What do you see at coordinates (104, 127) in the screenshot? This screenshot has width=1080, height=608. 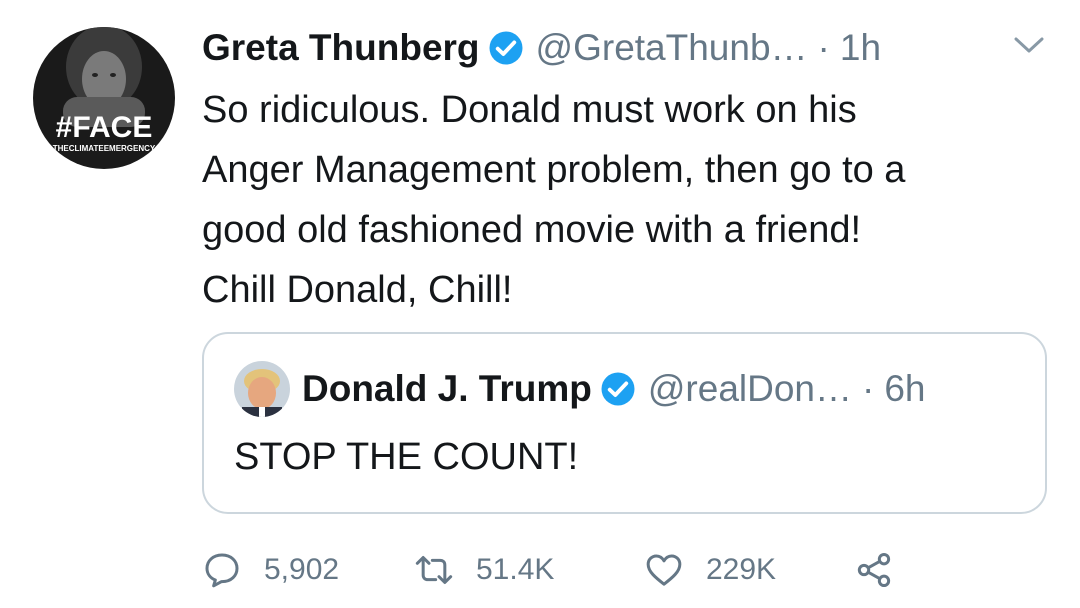 I see `avatar-overlay-text: #FACE` at bounding box center [104, 127].